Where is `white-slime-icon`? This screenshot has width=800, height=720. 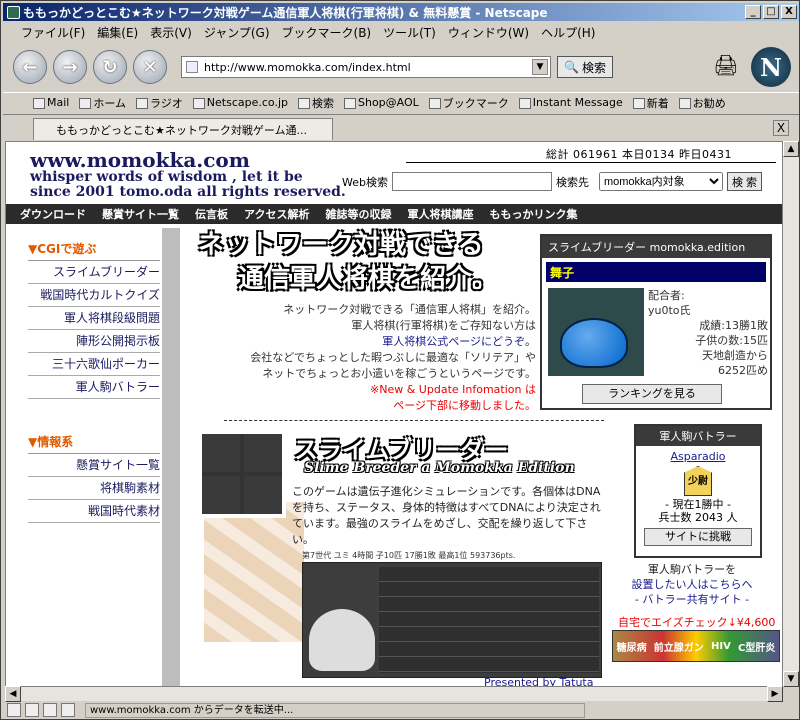 white-slime-icon is located at coordinates (342, 640).